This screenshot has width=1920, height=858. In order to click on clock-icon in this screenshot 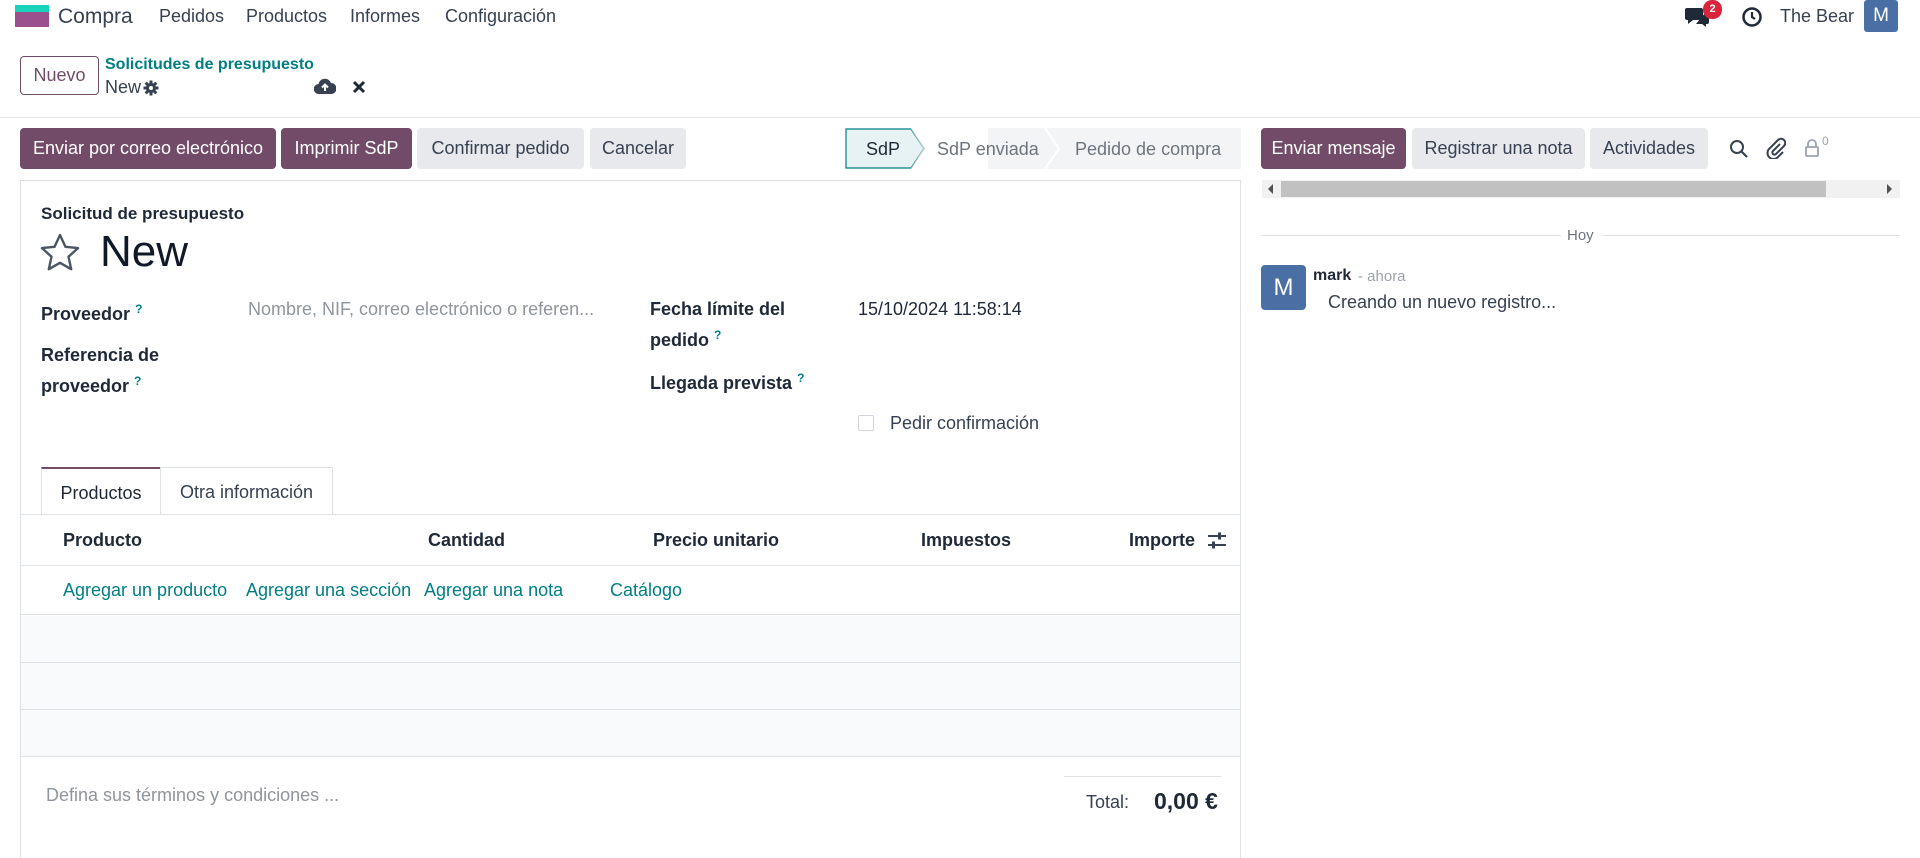, I will do `click(1752, 17)`.